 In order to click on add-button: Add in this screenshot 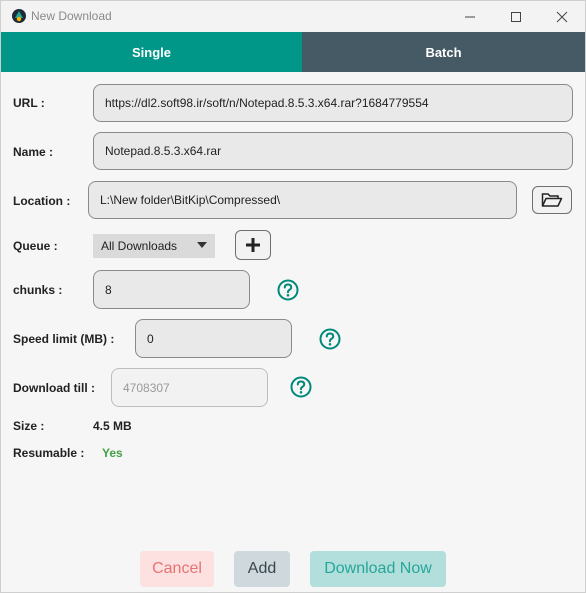, I will do `click(262, 569)`.